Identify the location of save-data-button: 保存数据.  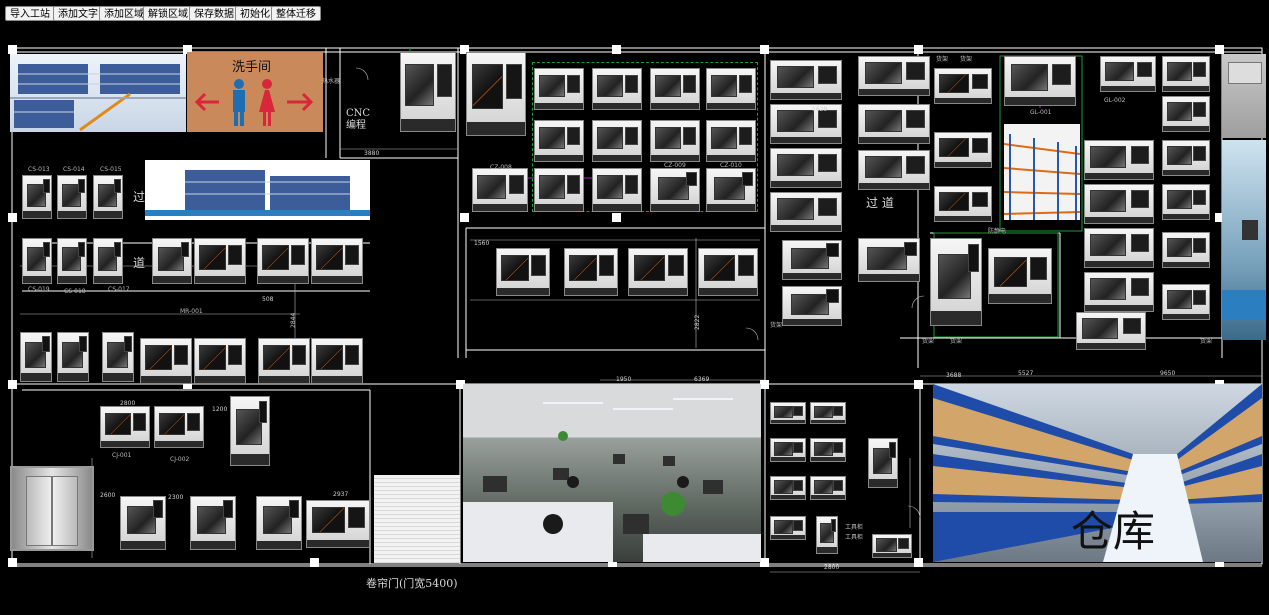
(214, 13).